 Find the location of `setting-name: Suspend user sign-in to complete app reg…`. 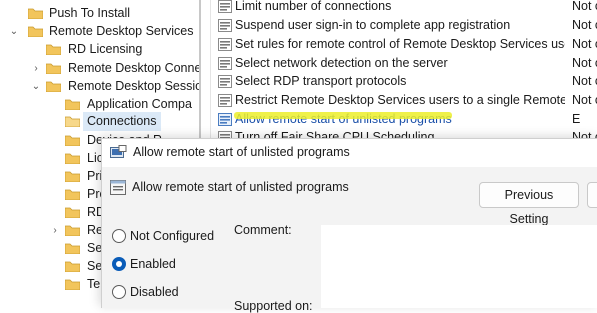

setting-name: Suspend user sign-in to complete app reg… is located at coordinates (373, 25).